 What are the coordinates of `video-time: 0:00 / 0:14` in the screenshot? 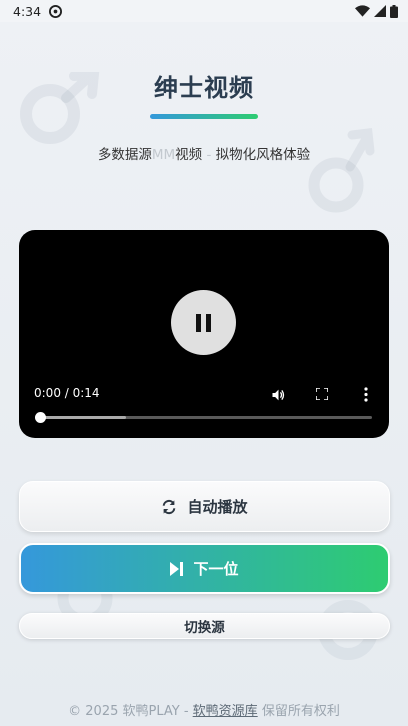 It's located at (67, 393).